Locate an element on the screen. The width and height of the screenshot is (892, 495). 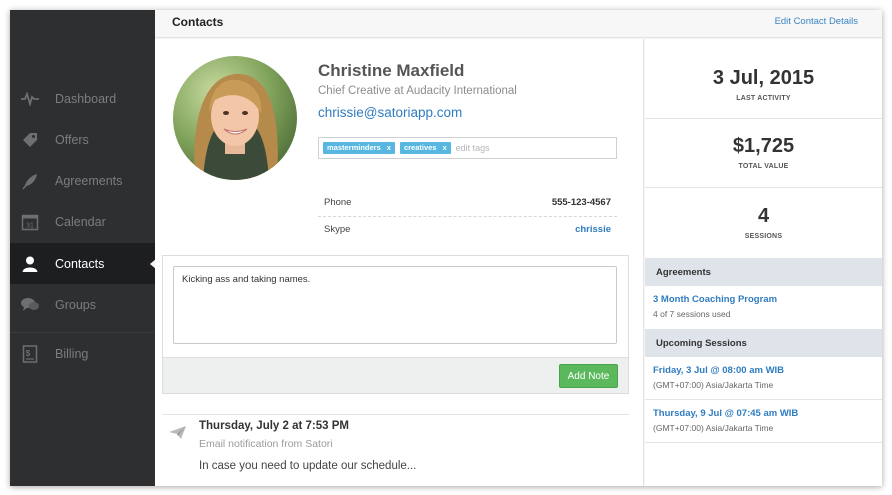
invoice-icon: $ is located at coordinates (30, 354).